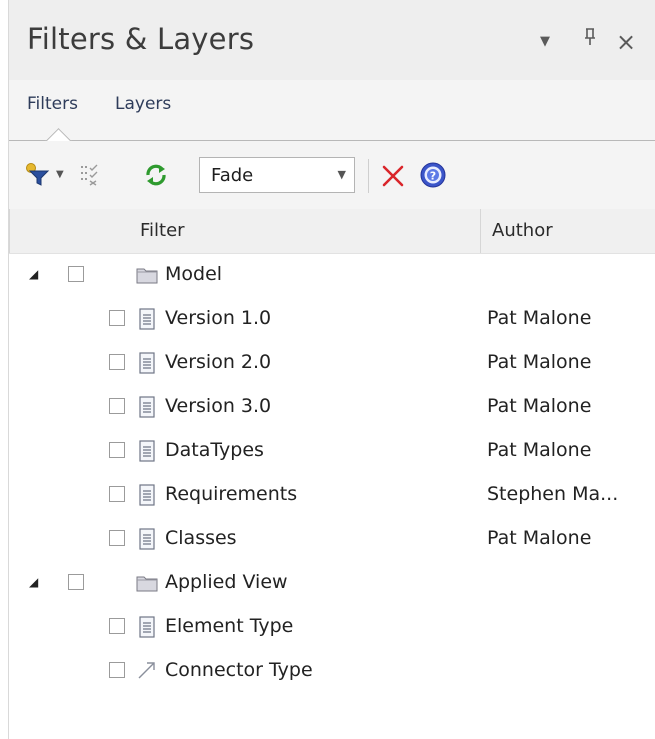  What do you see at coordinates (332, 407) in the screenshot?
I see `tree-item-row: Version 3.0 Pat Malone` at bounding box center [332, 407].